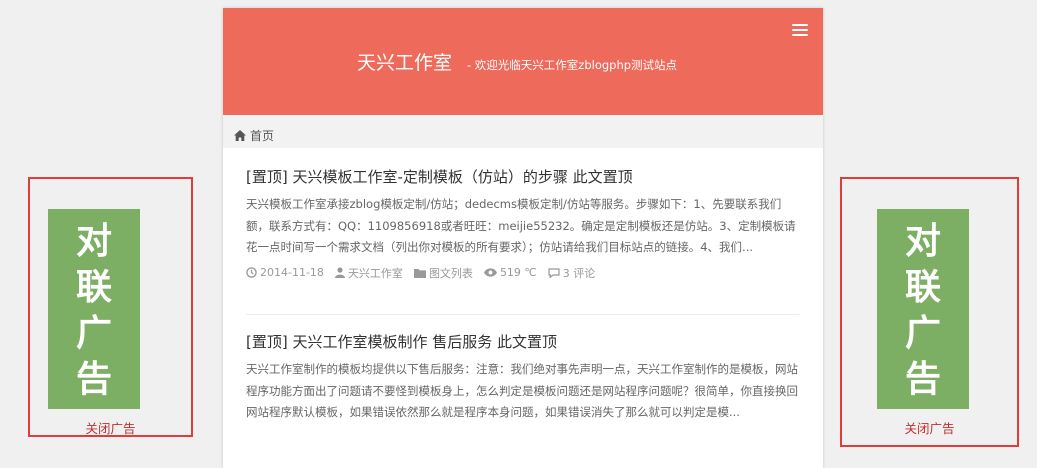 Image resolution: width=1037 pixels, height=468 pixels. What do you see at coordinates (292, 272) in the screenshot?
I see `post-date-text: 2014-11-18` at bounding box center [292, 272].